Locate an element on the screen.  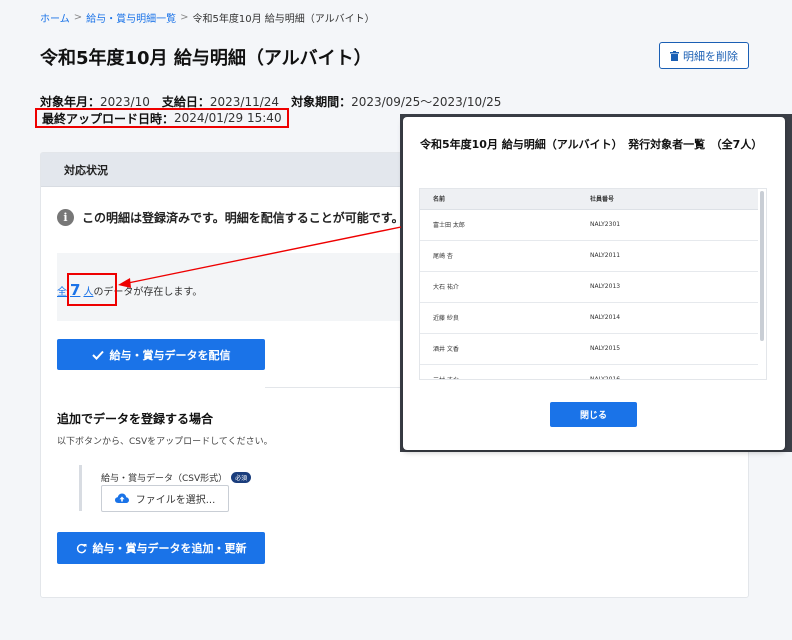
table-row: 三村 すなNALY2016 is located at coordinates (589, 371).